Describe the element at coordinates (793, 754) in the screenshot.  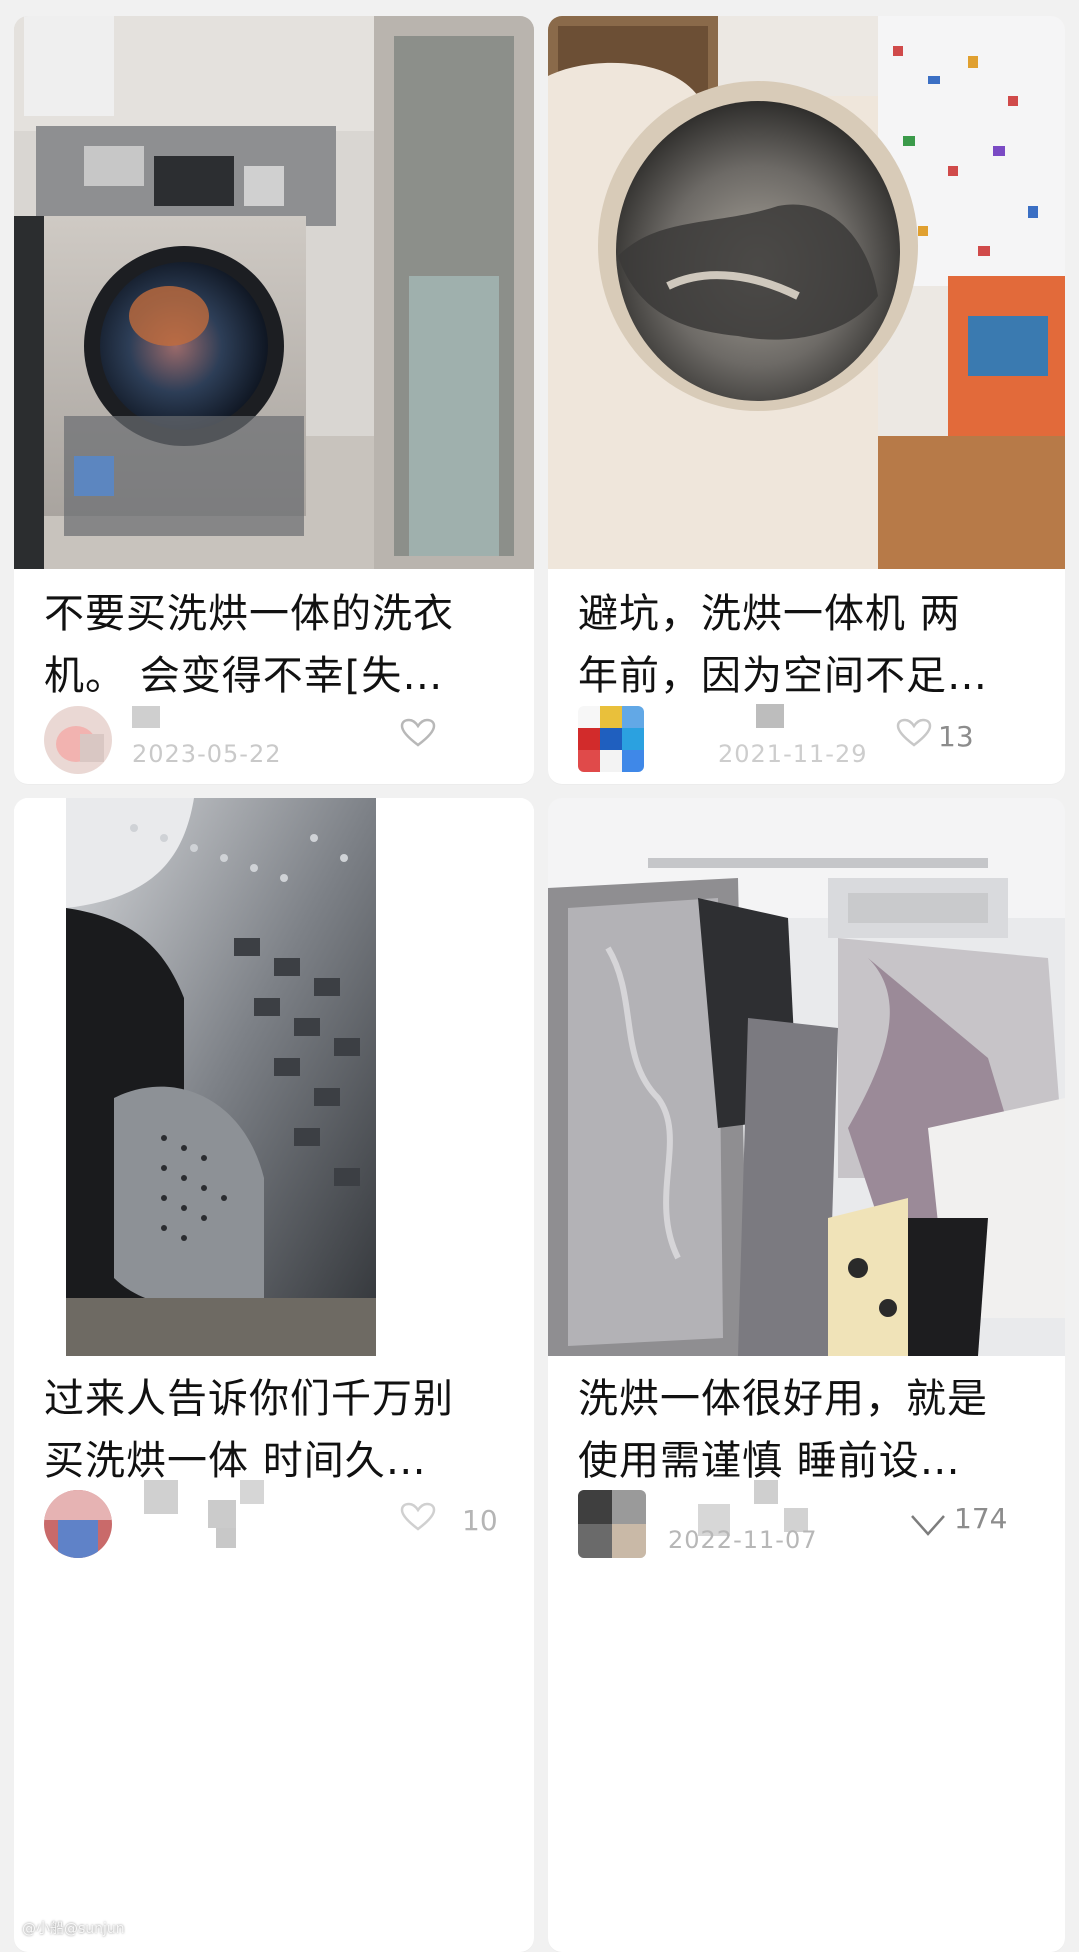
I see `post-date: 2021-11-29` at that location.